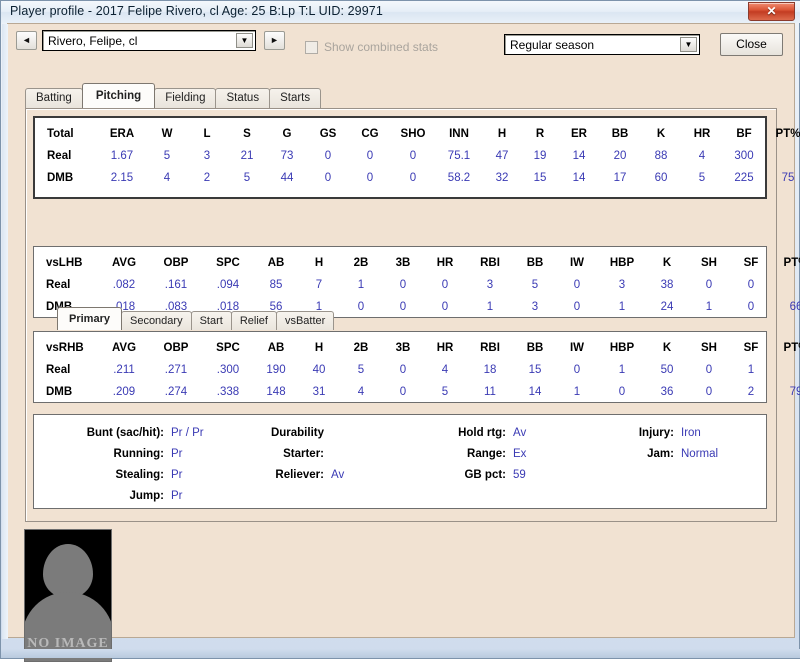 This screenshot has height=662, width=800. What do you see at coordinates (118, 95) in the screenshot?
I see `tab-pitching: Pitching` at bounding box center [118, 95].